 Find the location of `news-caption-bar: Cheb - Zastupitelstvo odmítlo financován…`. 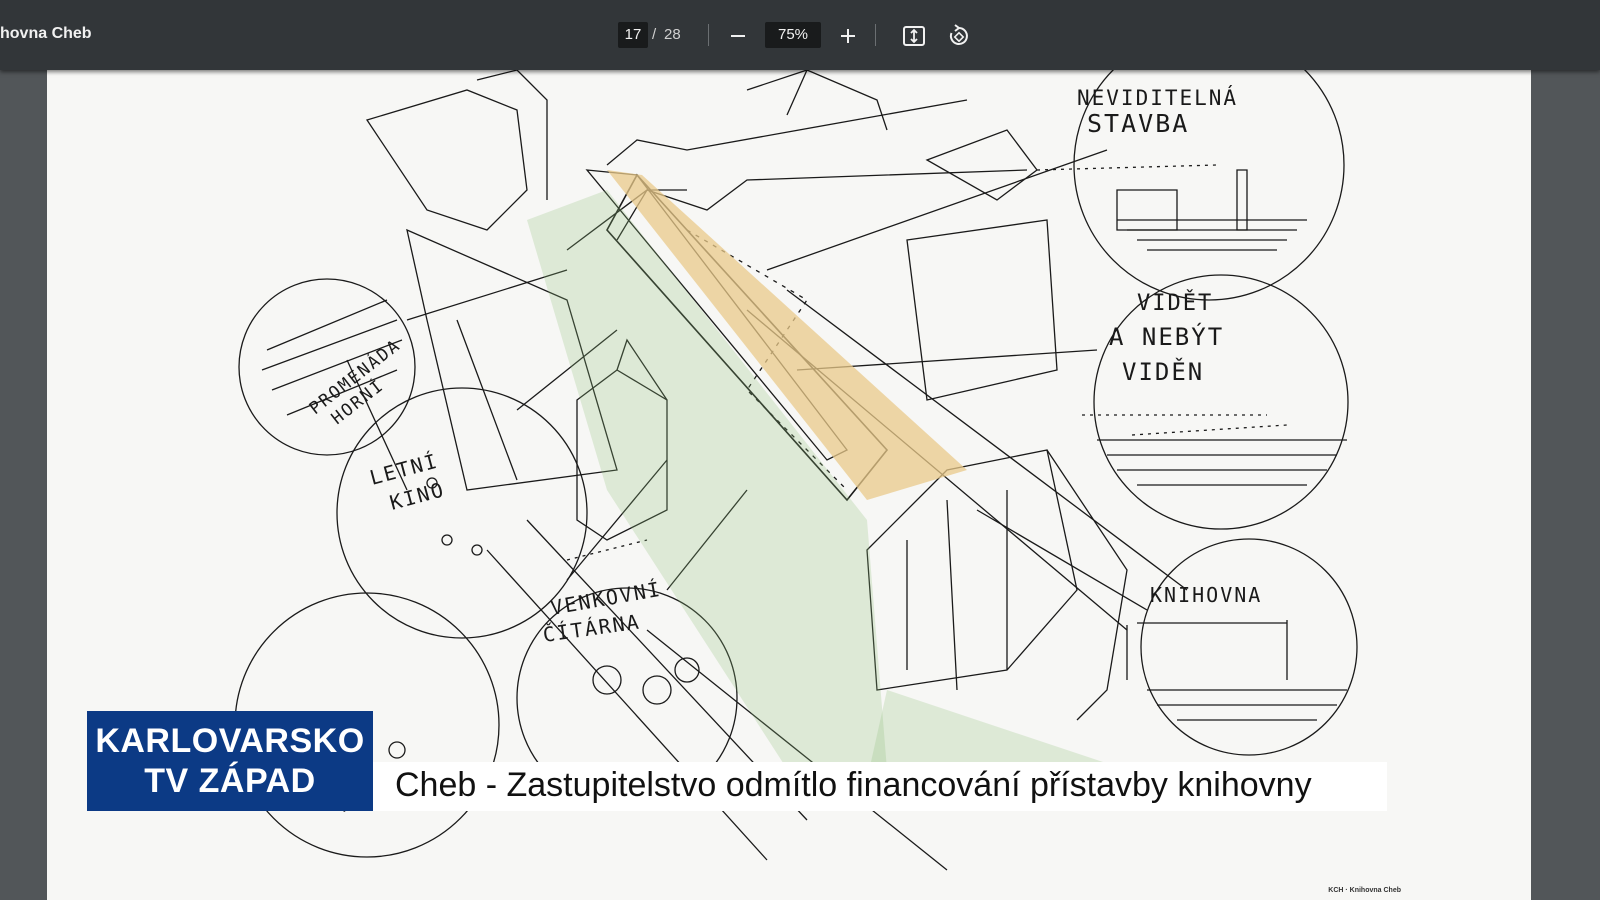

news-caption-bar: Cheb - Zastupitelstvo odmítlo financován… is located at coordinates (880, 786).